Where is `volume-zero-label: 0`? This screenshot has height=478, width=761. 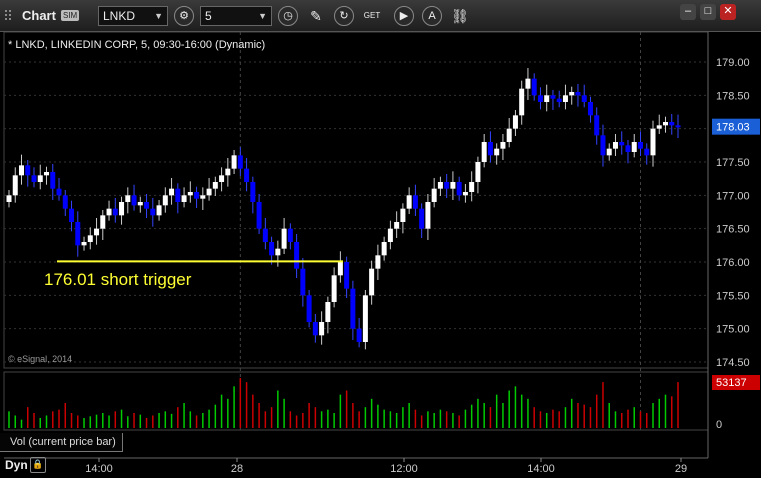 volume-zero-label: 0 is located at coordinates (719, 425).